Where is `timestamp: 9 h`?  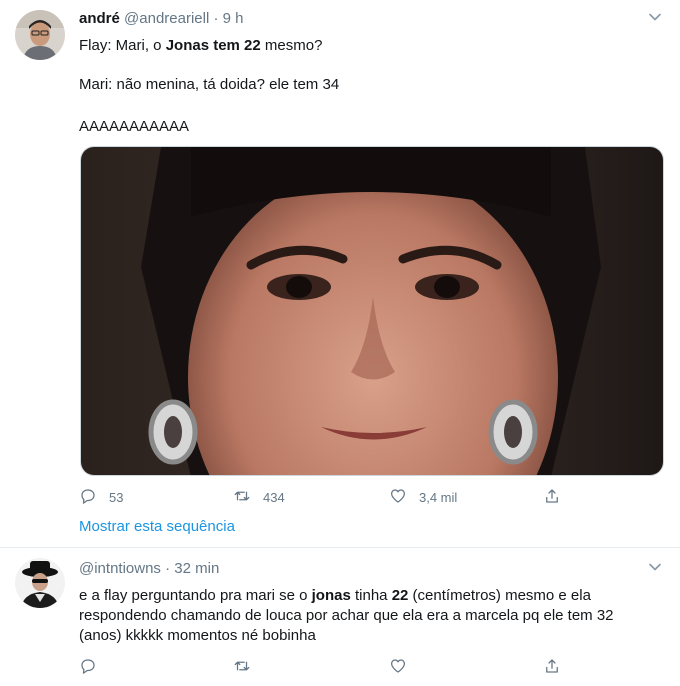 timestamp: 9 h is located at coordinates (233, 18).